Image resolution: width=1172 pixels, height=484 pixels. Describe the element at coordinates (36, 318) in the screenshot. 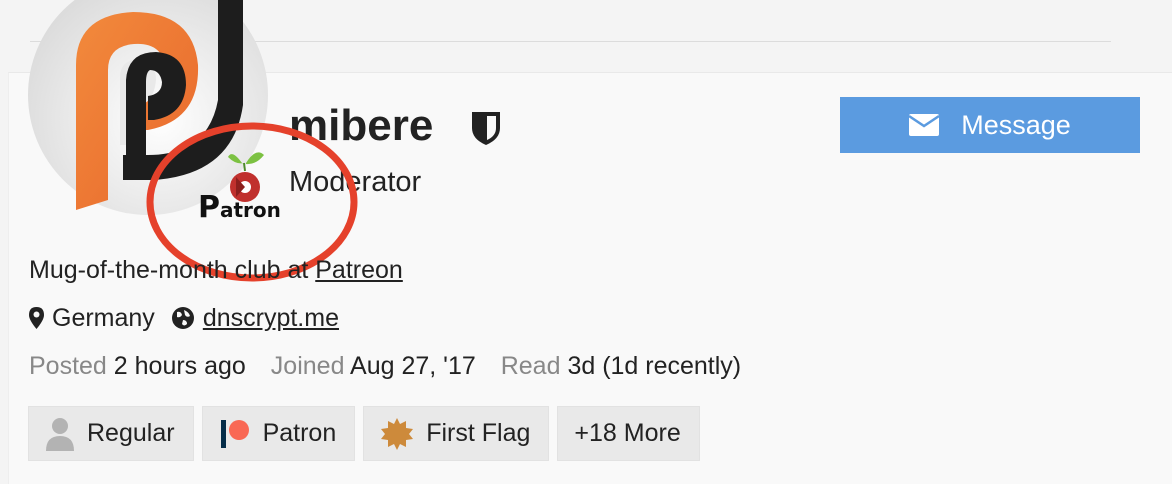

I see `location-pin-icon` at that location.